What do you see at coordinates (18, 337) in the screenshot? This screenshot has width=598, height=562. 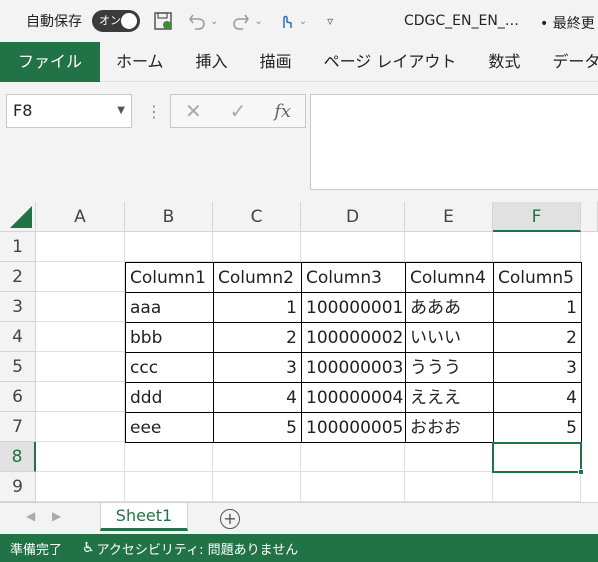 I see `row-header-4: 4` at bounding box center [18, 337].